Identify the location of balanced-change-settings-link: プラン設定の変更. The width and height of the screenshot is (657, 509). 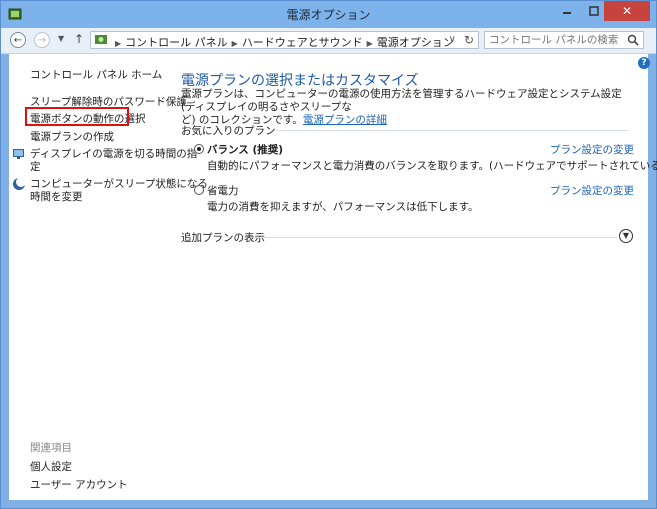
(592, 149).